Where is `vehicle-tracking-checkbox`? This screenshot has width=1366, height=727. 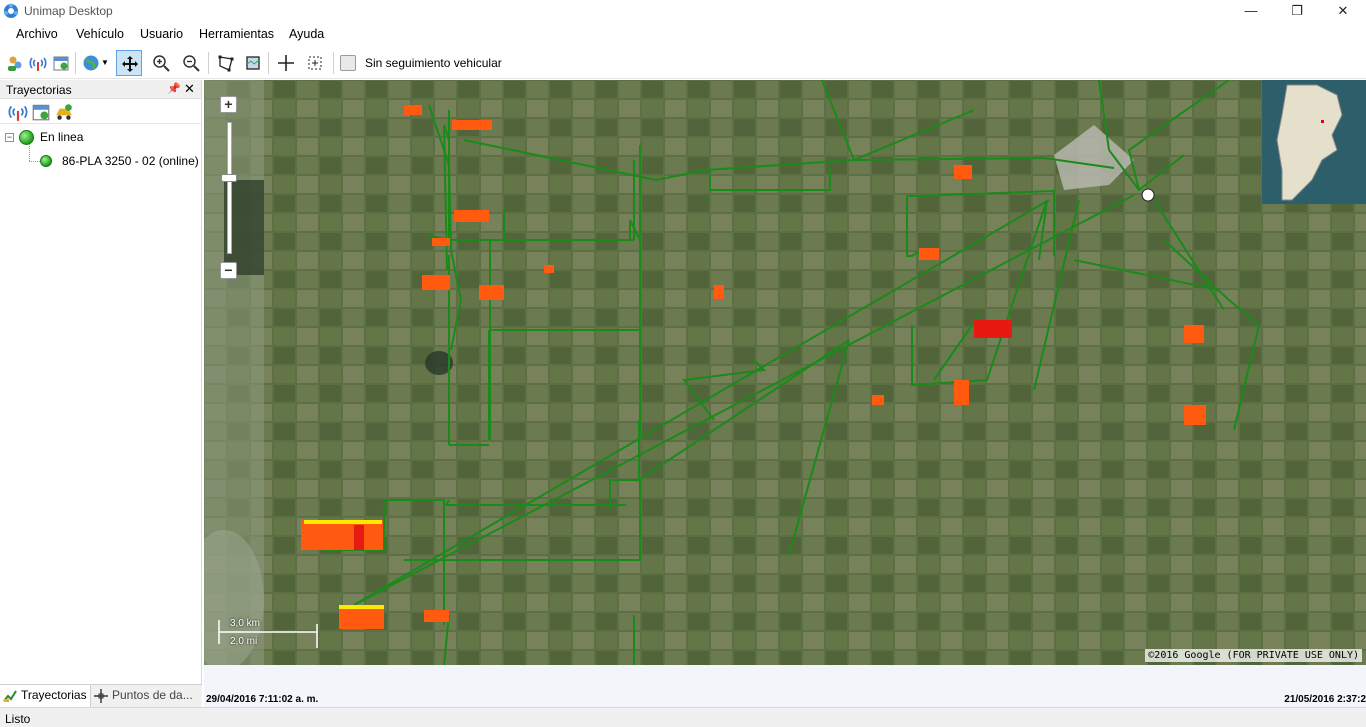 vehicle-tracking-checkbox is located at coordinates (348, 63).